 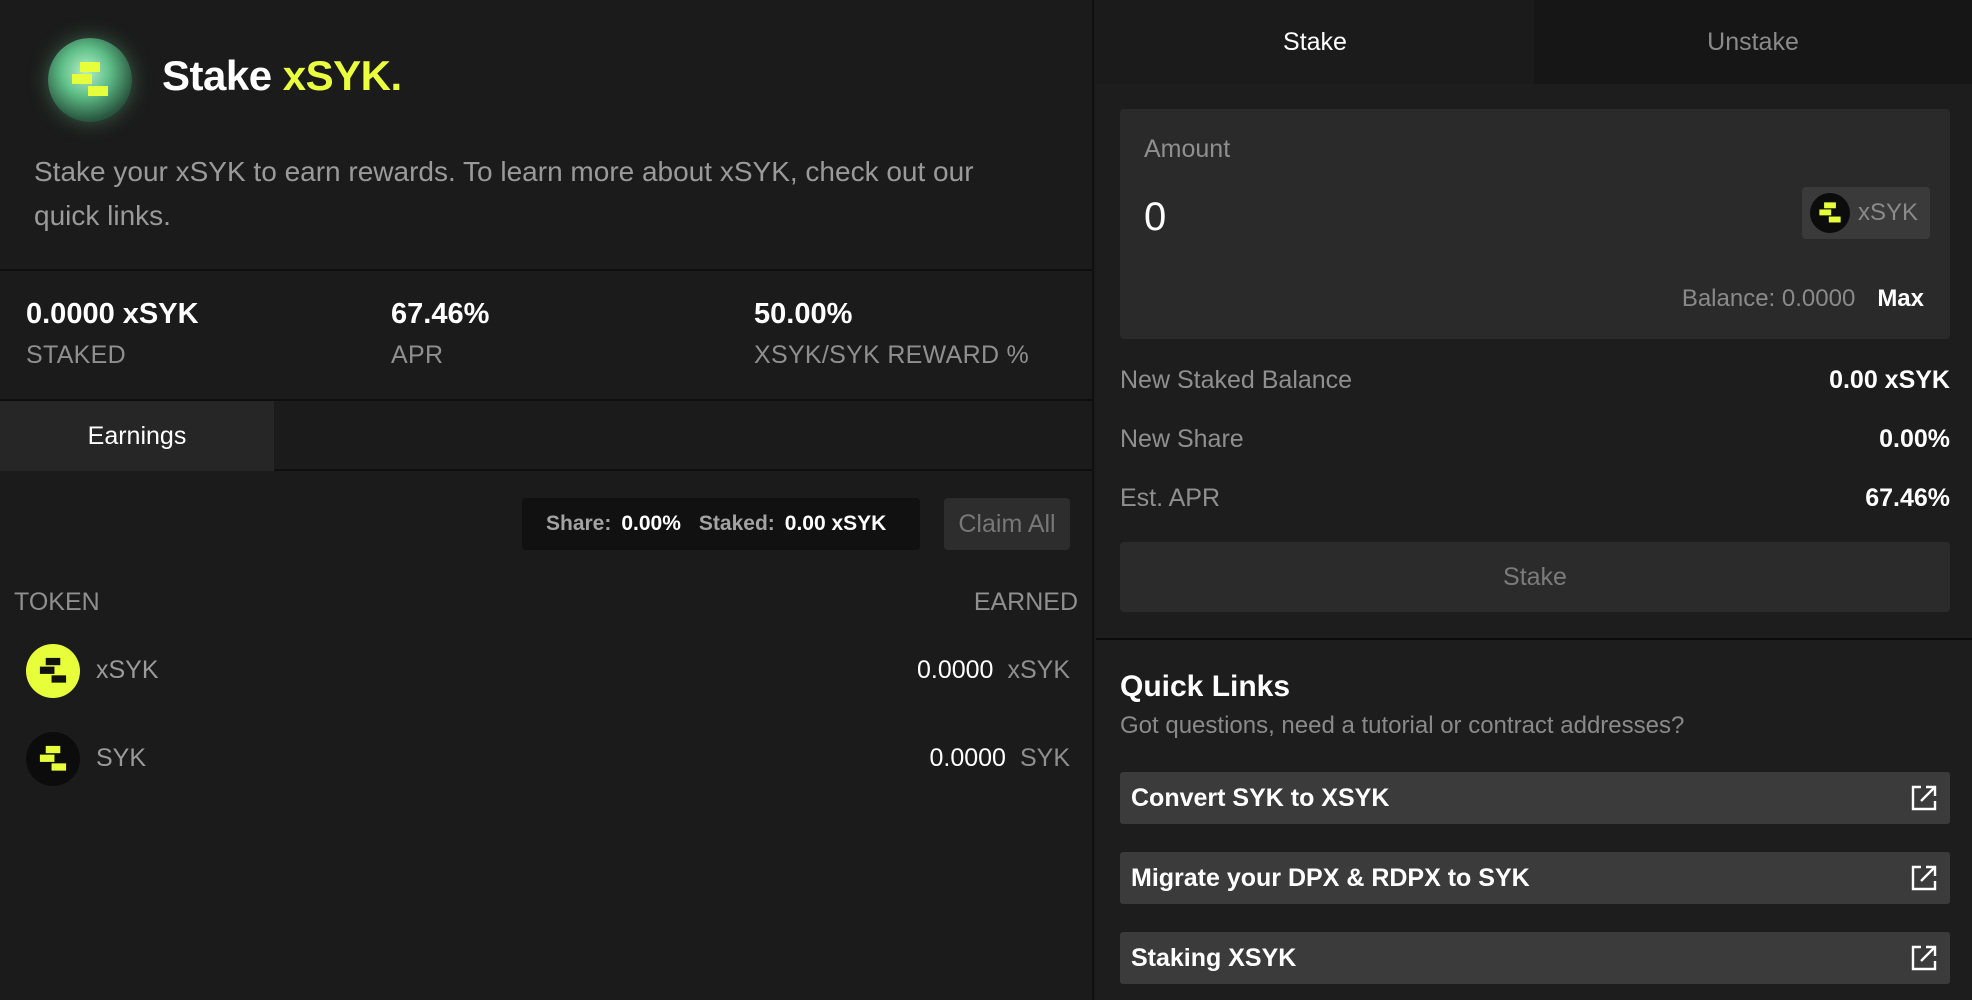 What do you see at coordinates (1535, 958) in the screenshot?
I see `quick-link-staking: Staking XSYK` at bounding box center [1535, 958].